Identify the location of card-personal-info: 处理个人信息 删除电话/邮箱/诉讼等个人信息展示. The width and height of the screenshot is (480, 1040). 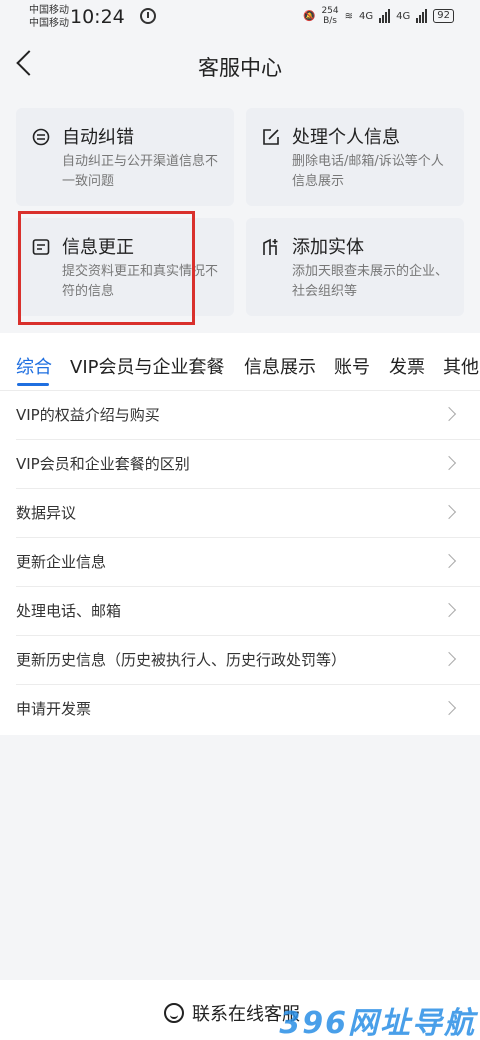
(355, 157).